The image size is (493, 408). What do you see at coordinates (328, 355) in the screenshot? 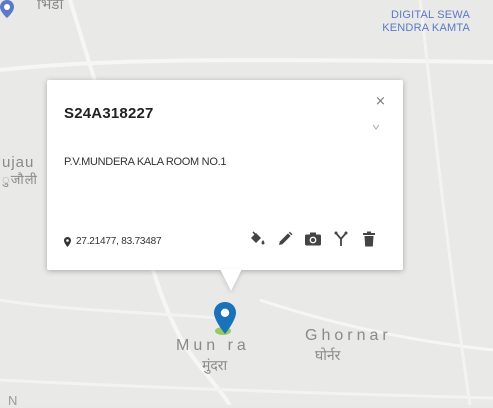
I see `place-label-ghornar-hindi: घोर्नर` at bounding box center [328, 355].